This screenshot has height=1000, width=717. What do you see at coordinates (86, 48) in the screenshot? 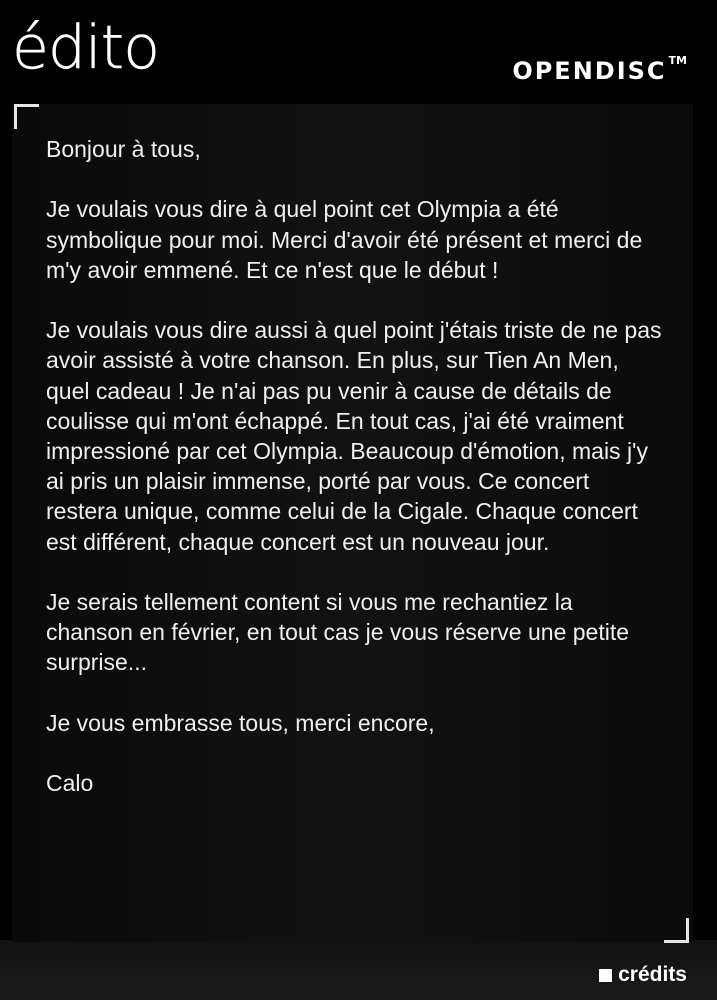
I see `page-title: édito` at bounding box center [86, 48].